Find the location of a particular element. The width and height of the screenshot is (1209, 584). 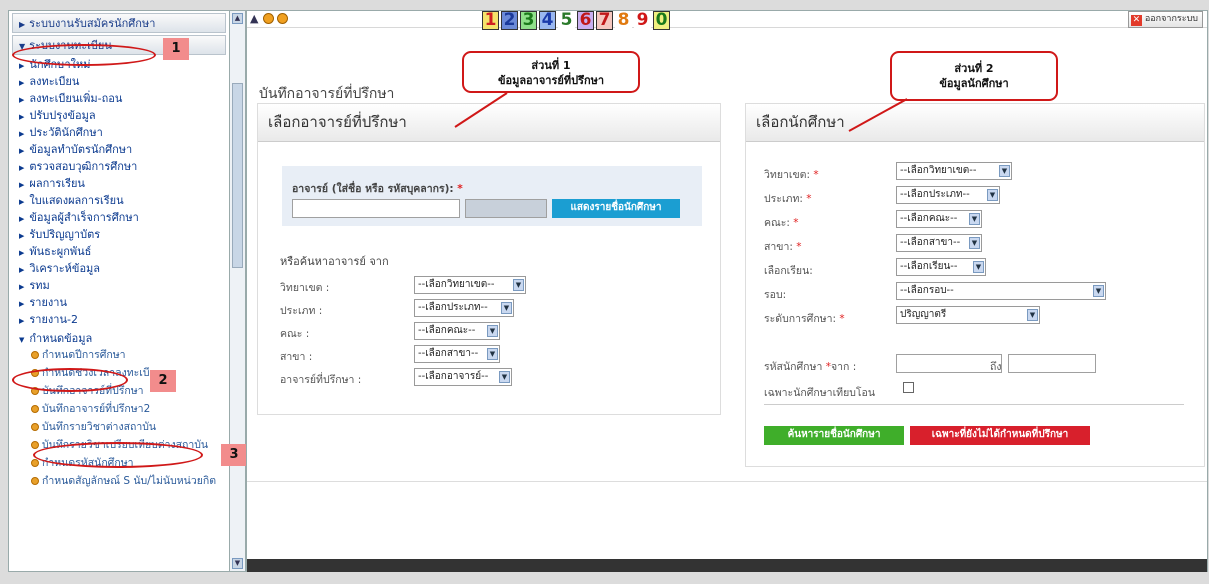

sidebar-item: ▶ รับปริญญาบัตร is located at coordinates (119, 234).